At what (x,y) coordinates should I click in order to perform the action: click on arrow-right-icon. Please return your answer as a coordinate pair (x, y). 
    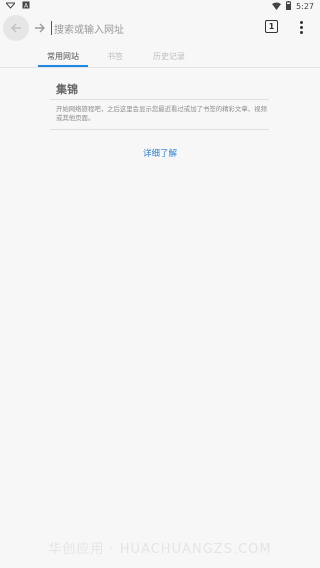
    Looking at the image, I should click on (40, 28).